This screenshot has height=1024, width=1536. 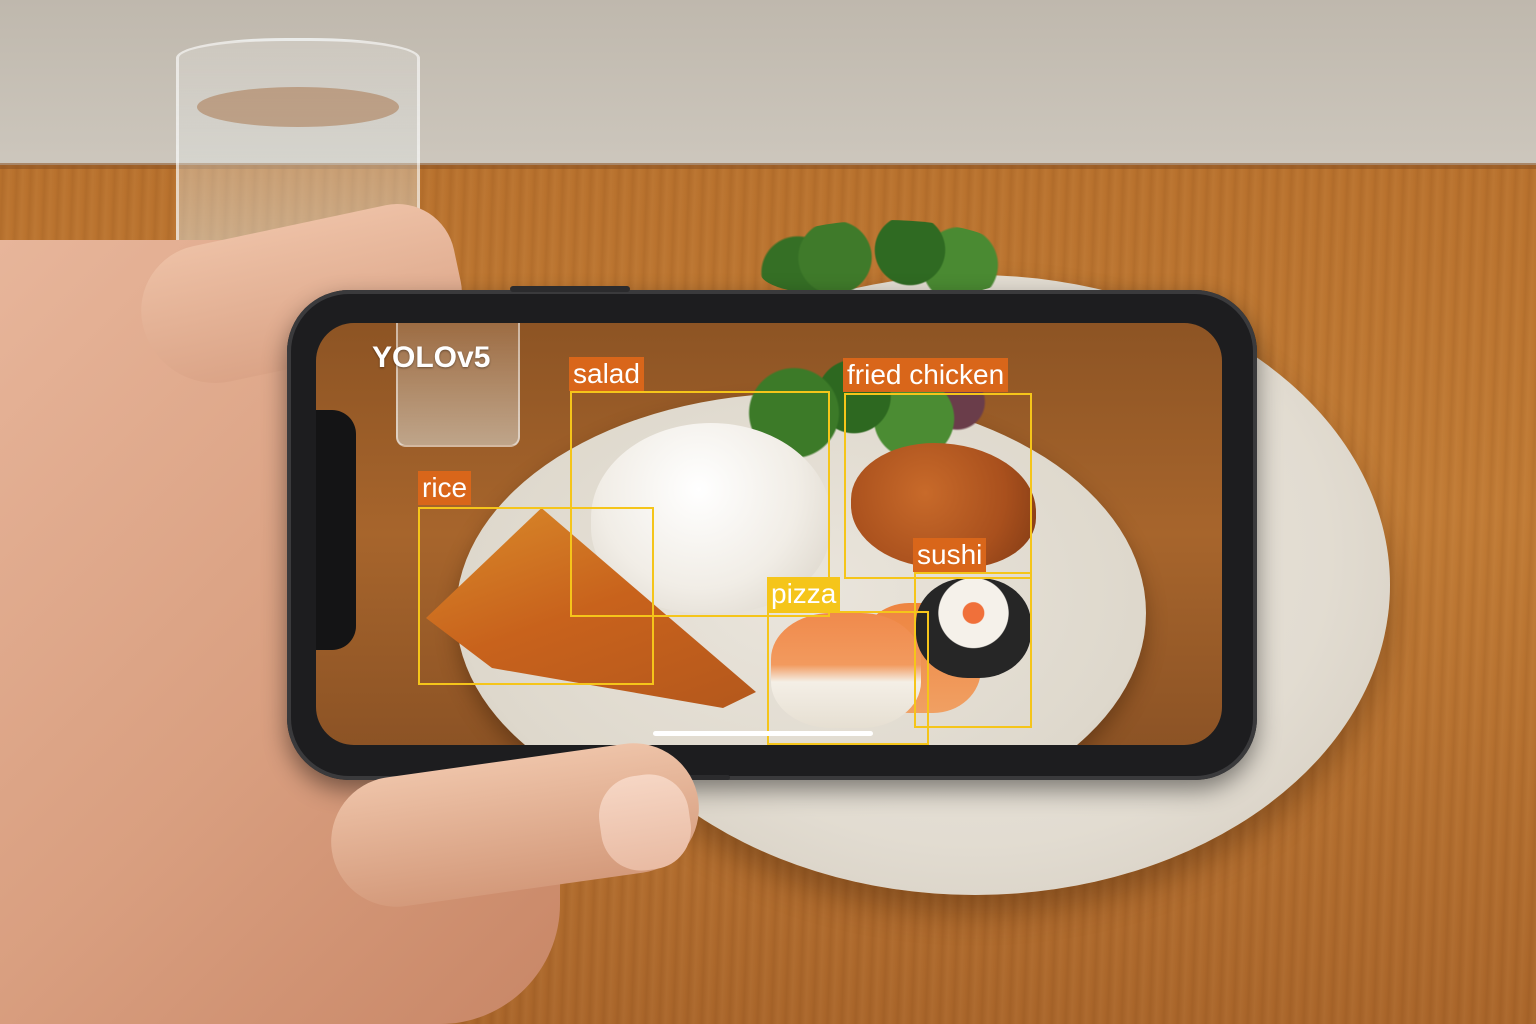 I want to click on real-salad-greens, so click(x=885, y=257).